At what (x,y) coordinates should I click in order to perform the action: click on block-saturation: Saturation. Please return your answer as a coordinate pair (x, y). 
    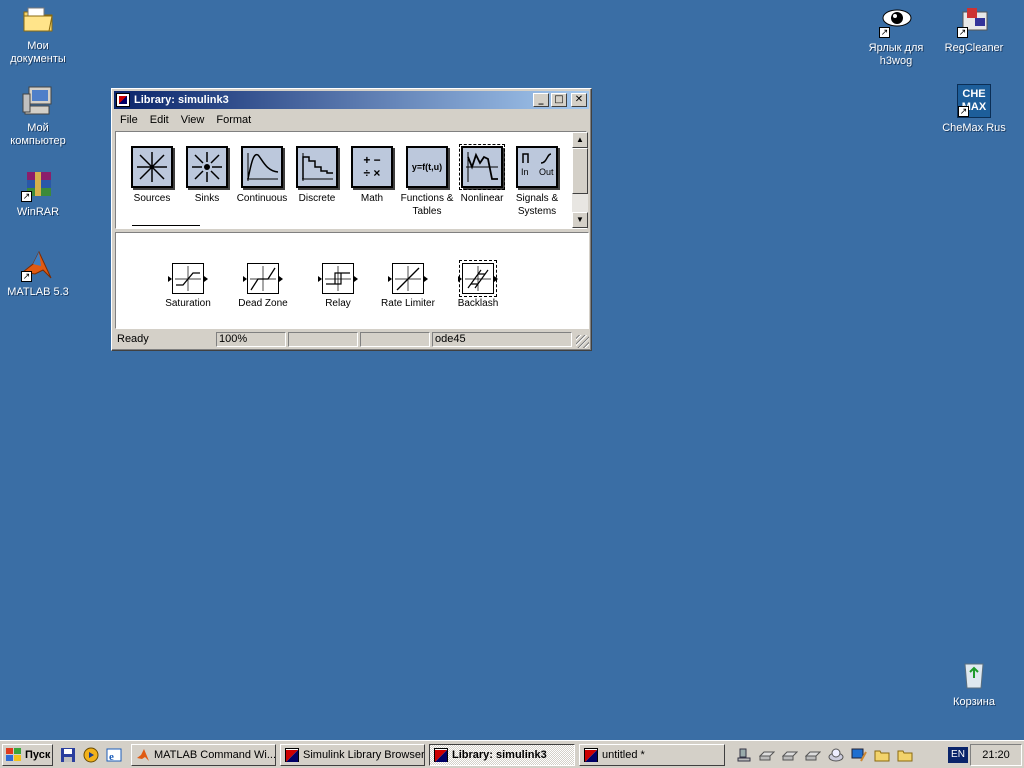
    Looking at the image, I should click on (188, 286).